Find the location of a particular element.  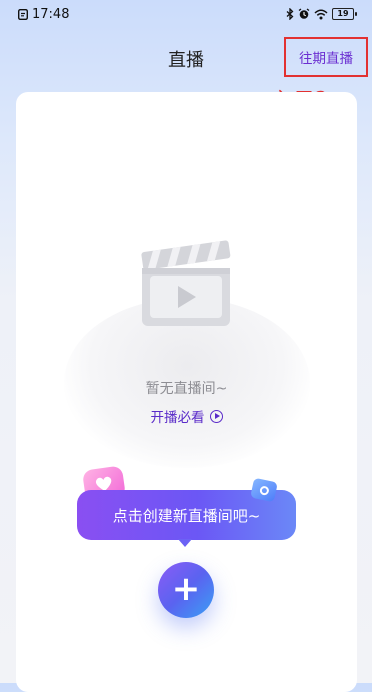

status-left: 17:48 is located at coordinates (43, 14).